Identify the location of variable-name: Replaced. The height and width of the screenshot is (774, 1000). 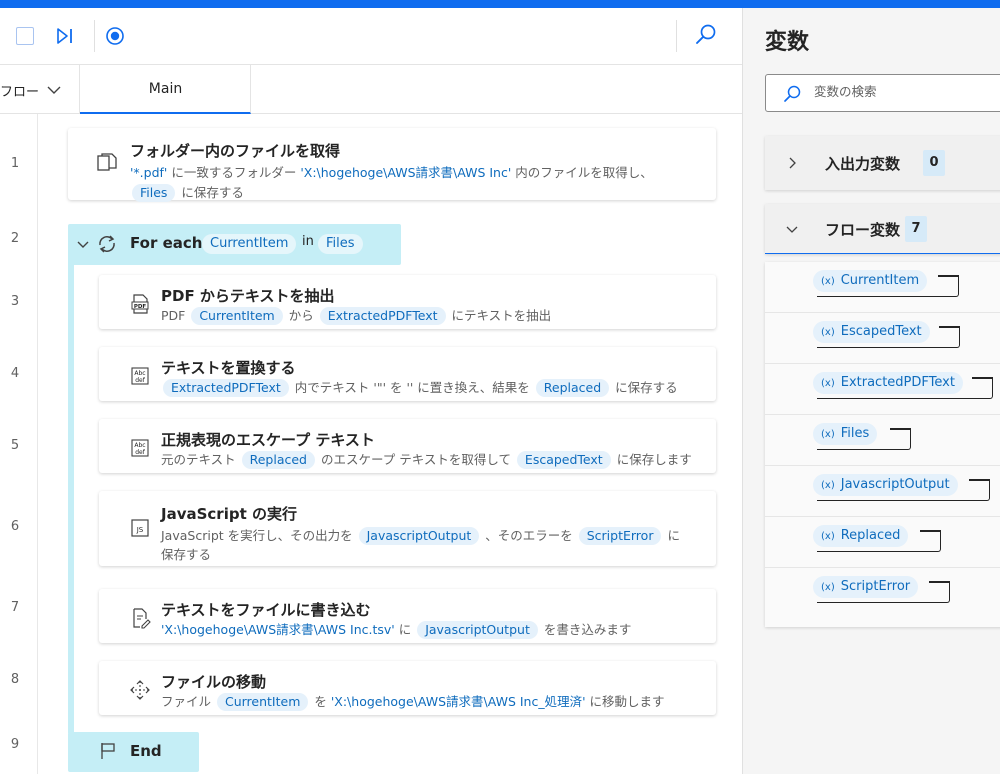
(870, 535).